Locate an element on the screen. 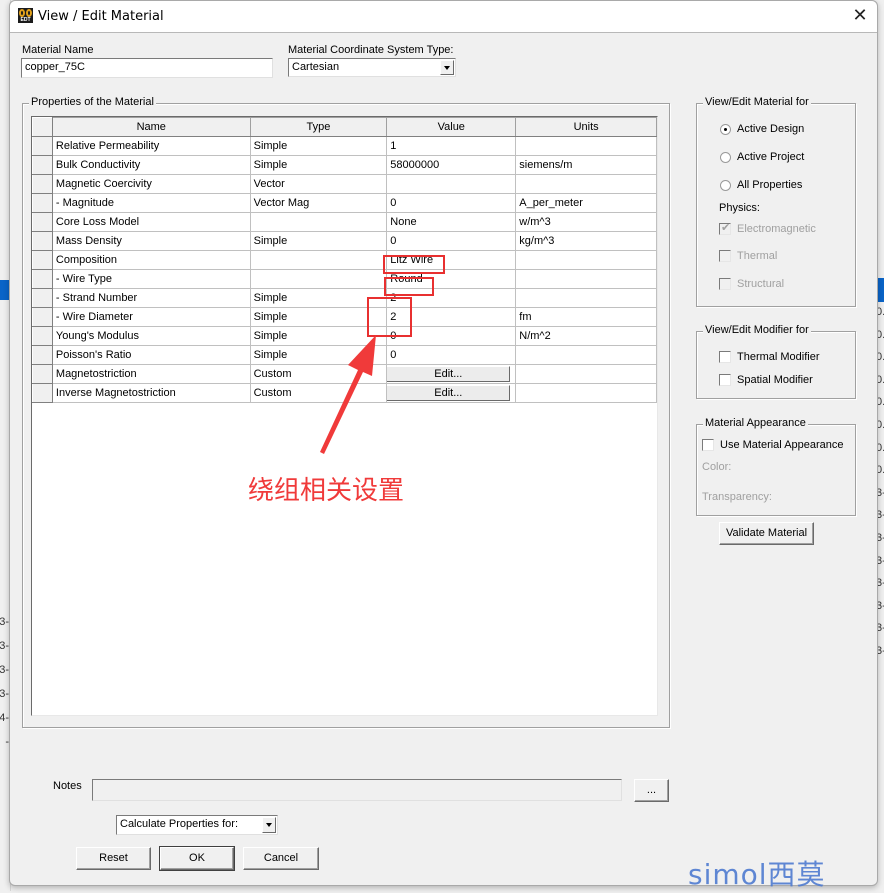 This screenshot has height=893, width=884. cell-name: Relative Permeability is located at coordinates (151, 146).